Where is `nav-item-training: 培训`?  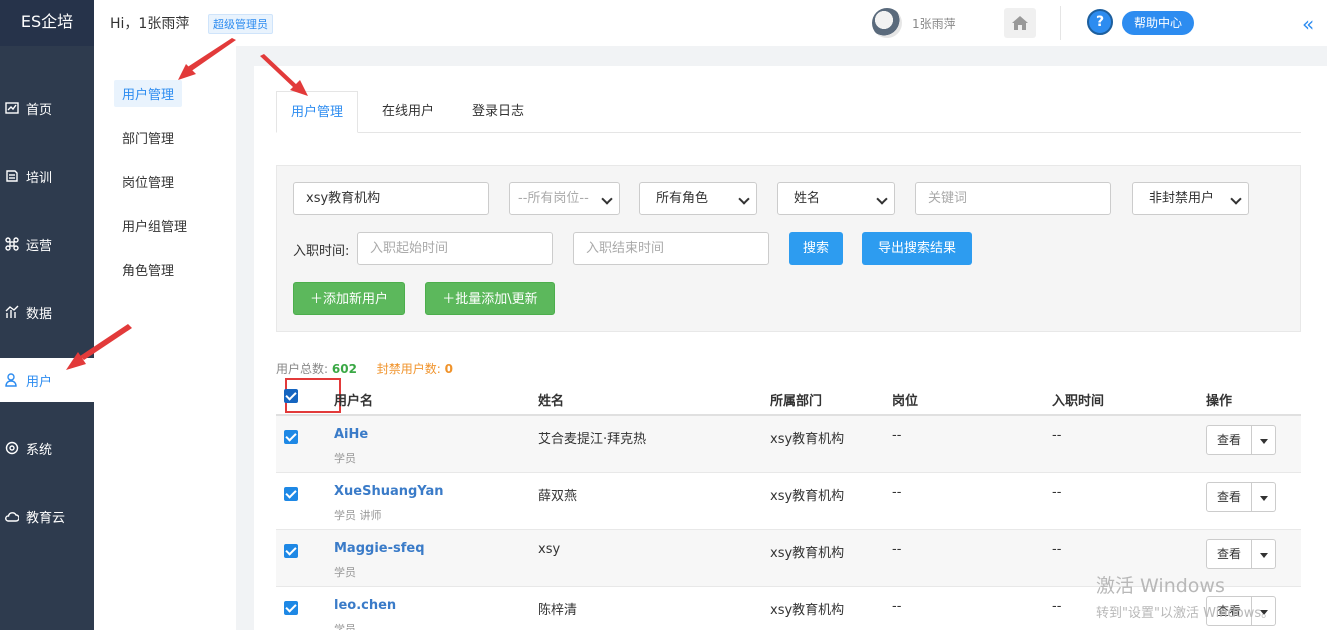 nav-item-training: 培训 is located at coordinates (47, 176).